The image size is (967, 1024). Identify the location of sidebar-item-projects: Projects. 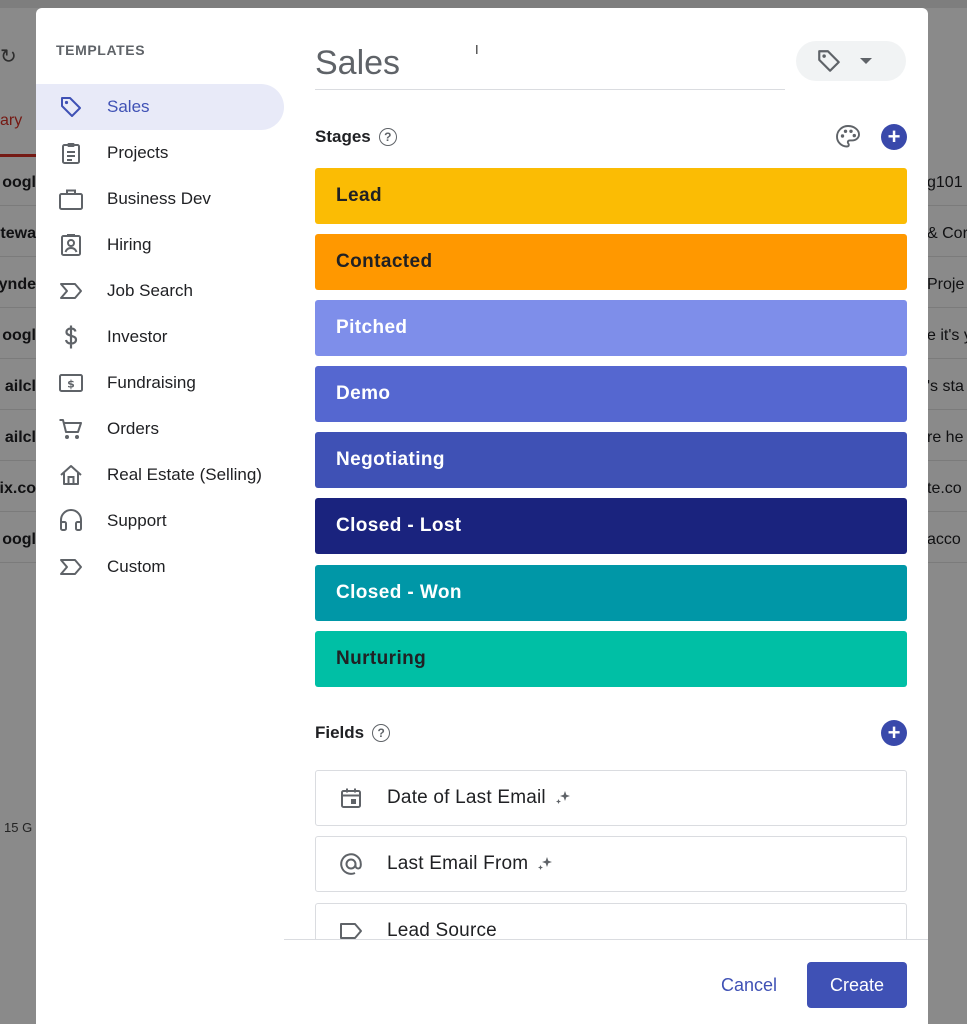
(165, 153).